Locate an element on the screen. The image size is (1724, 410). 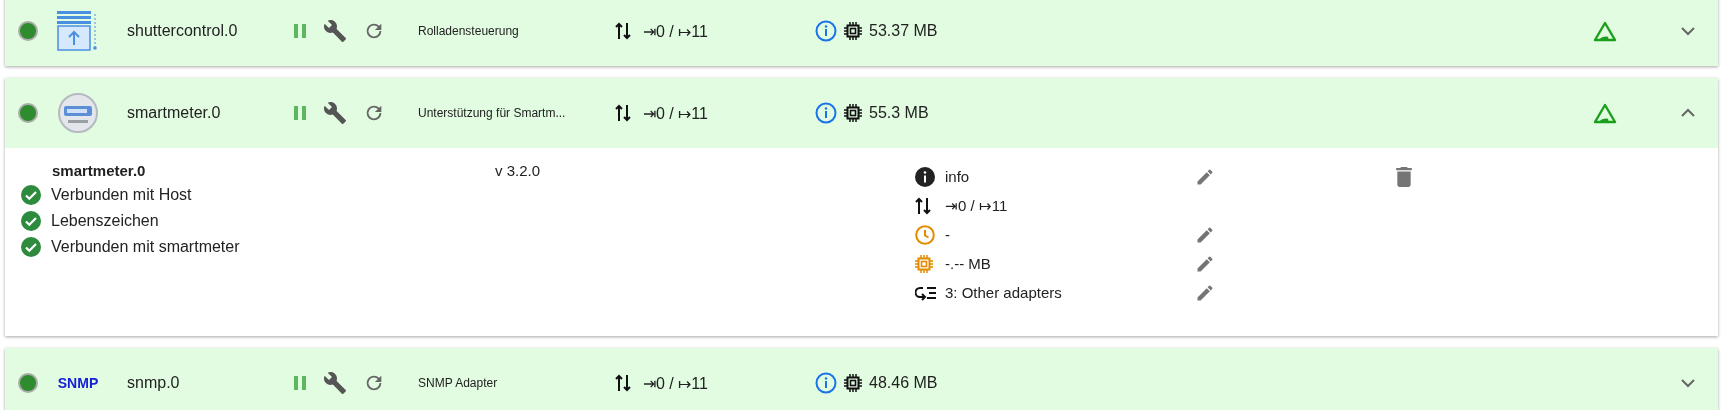
version-text: v 3.2.0 is located at coordinates (518, 170).